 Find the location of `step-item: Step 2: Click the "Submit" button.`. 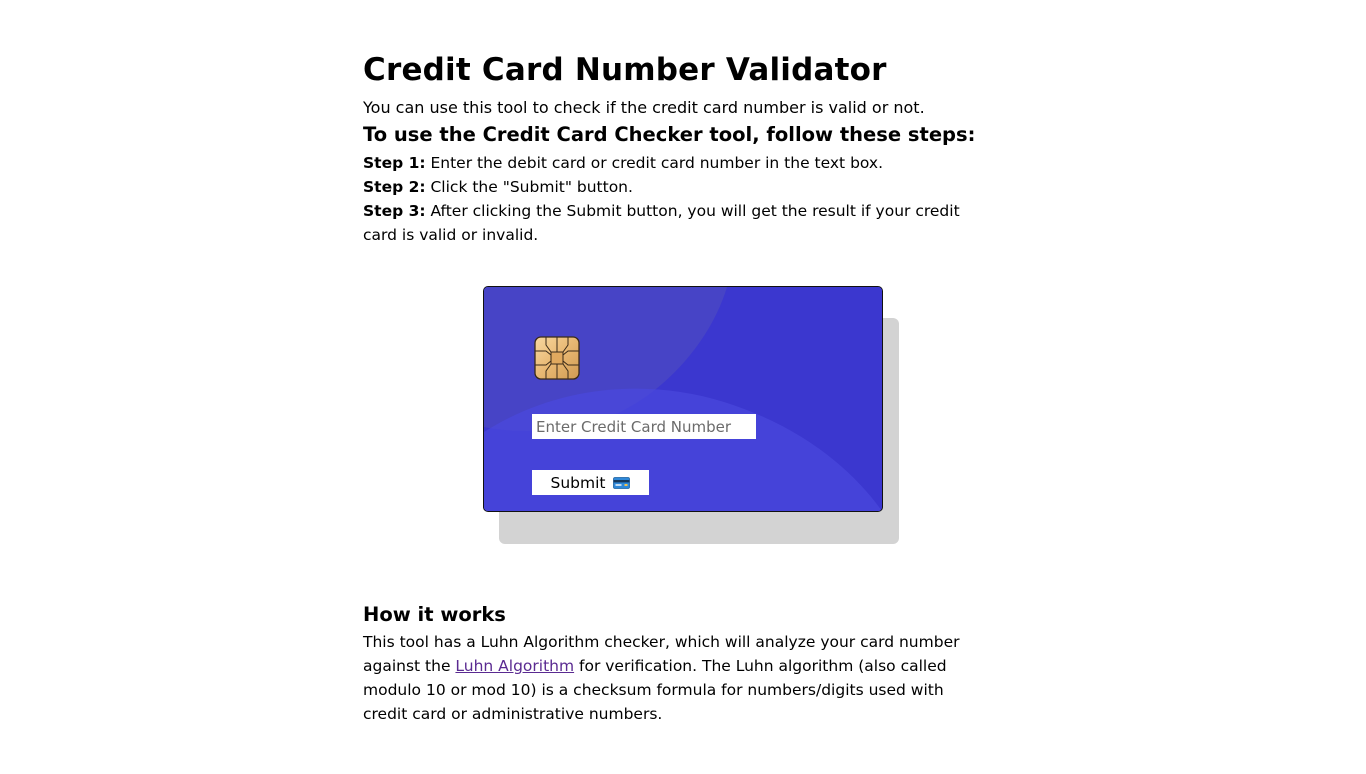

step-item: Step 2: Click the "Submit" button. is located at coordinates (670, 187).